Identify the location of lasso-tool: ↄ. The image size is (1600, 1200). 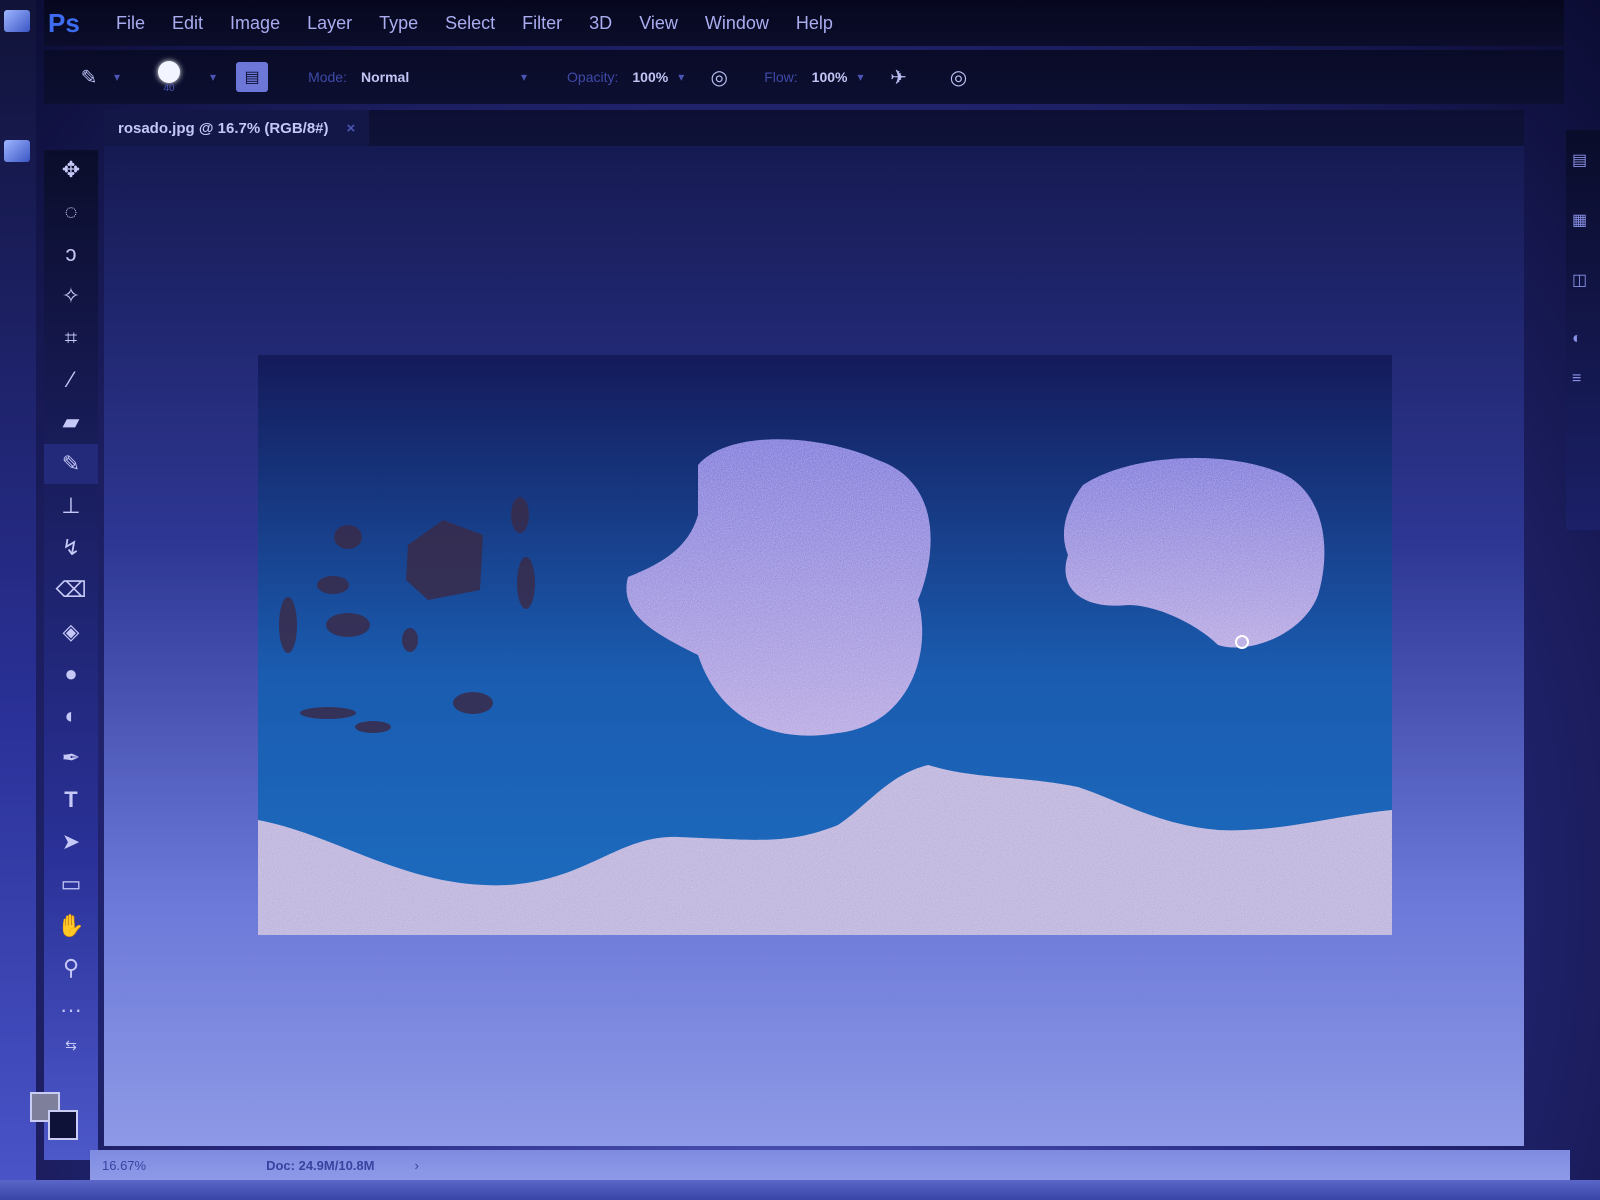
(71, 254).